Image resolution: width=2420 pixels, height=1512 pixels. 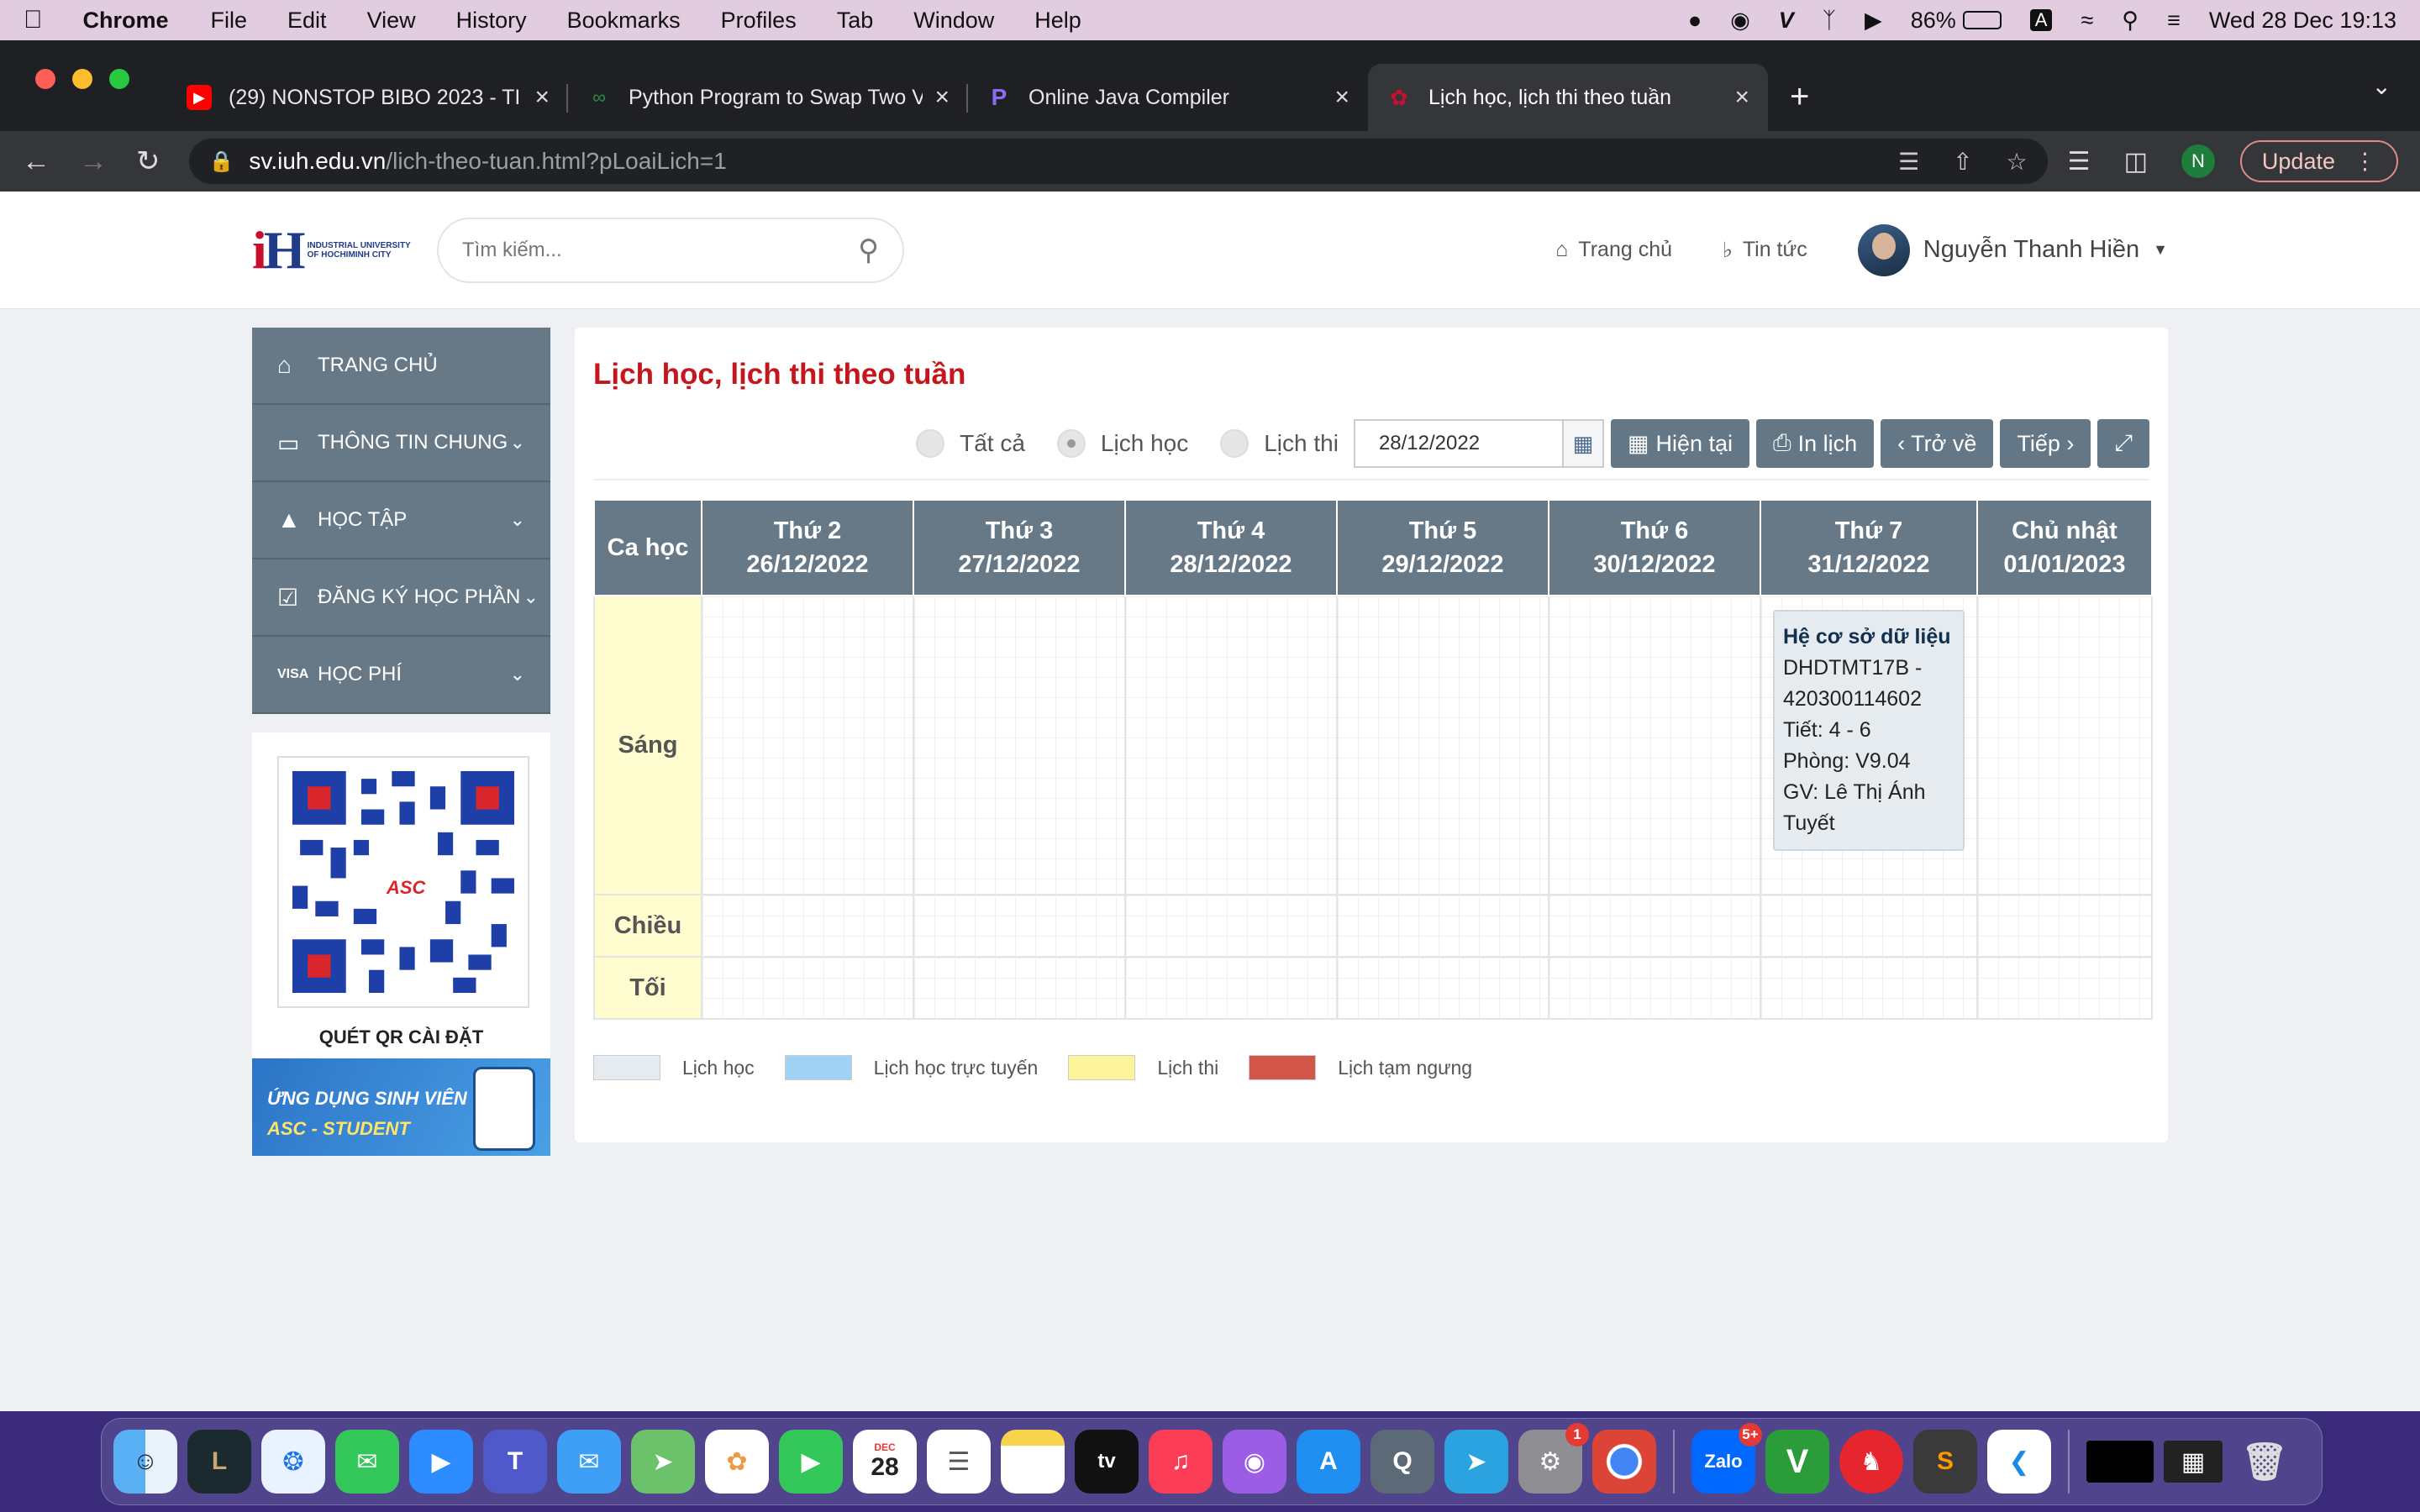 What do you see at coordinates (2136, 161) in the screenshot?
I see `side-panel-icon: ◫` at bounding box center [2136, 161].